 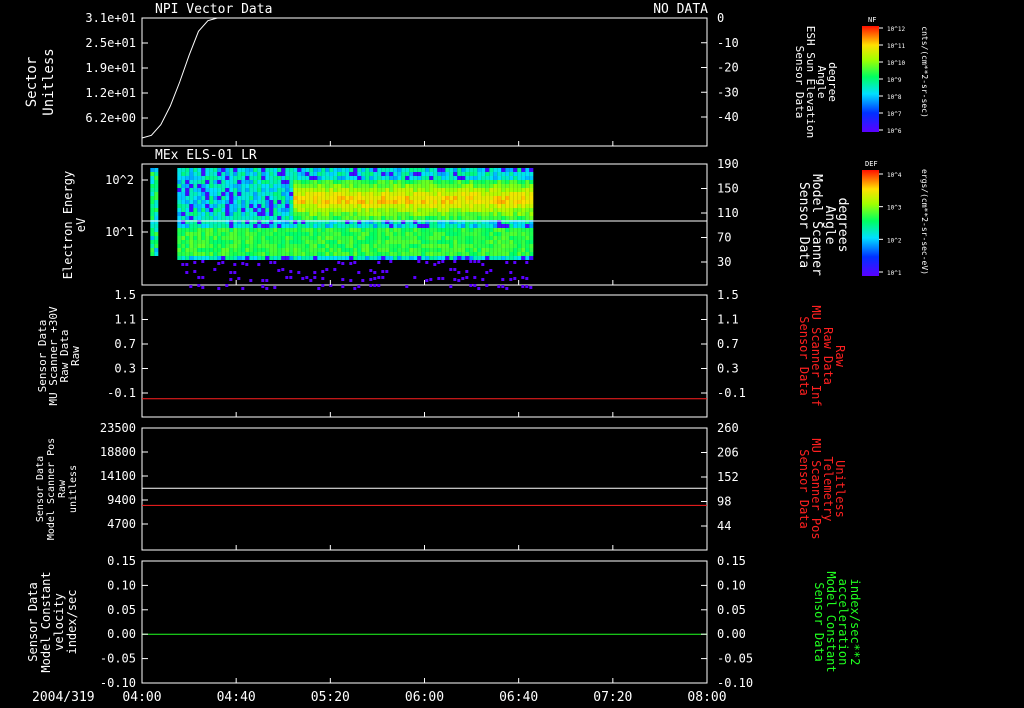 What do you see at coordinates (40, 81) in the screenshot?
I see `panel1-left-axis-label: SectorUnitless` at bounding box center [40, 81].